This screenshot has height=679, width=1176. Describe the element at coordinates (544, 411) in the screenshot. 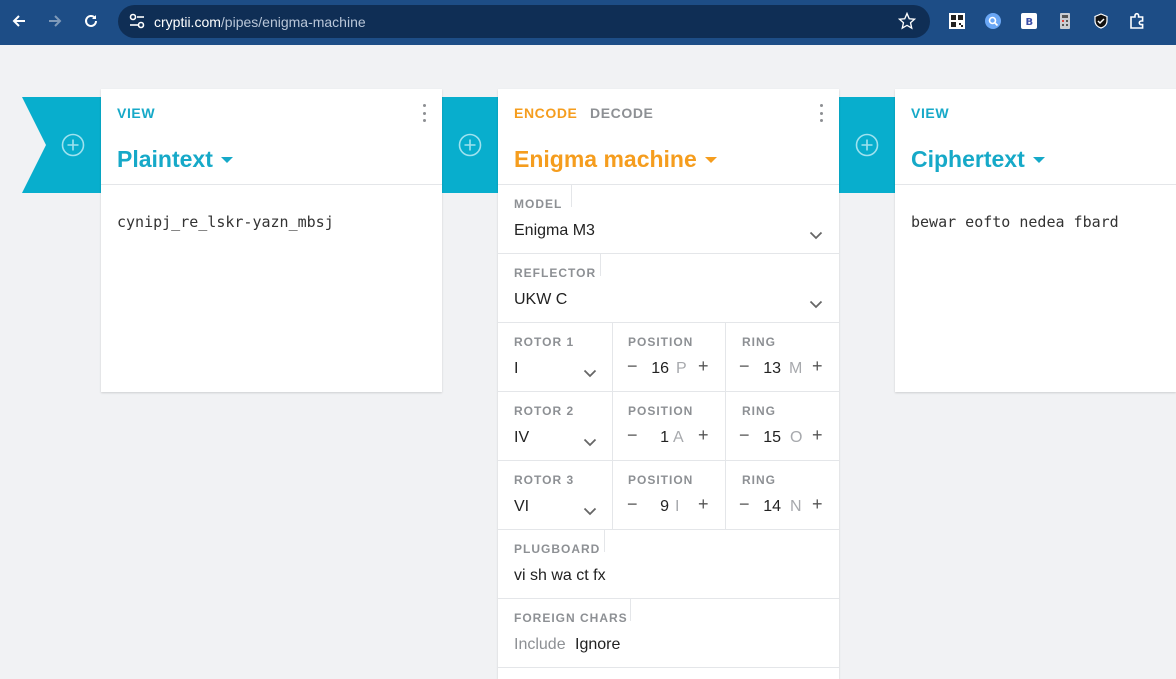

I see `rotor-label: ROTOR 2` at that location.